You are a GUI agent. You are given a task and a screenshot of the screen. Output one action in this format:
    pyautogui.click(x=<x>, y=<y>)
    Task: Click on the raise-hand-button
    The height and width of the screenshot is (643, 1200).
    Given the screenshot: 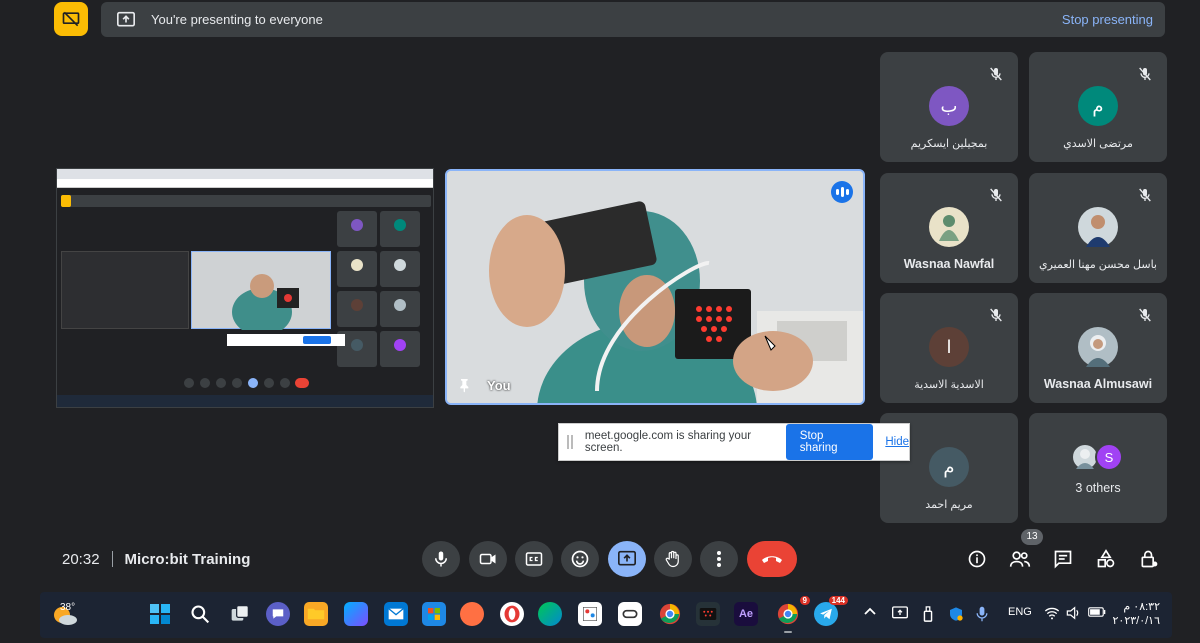 What is the action you would take?
    pyautogui.click(x=673, y=559)
    